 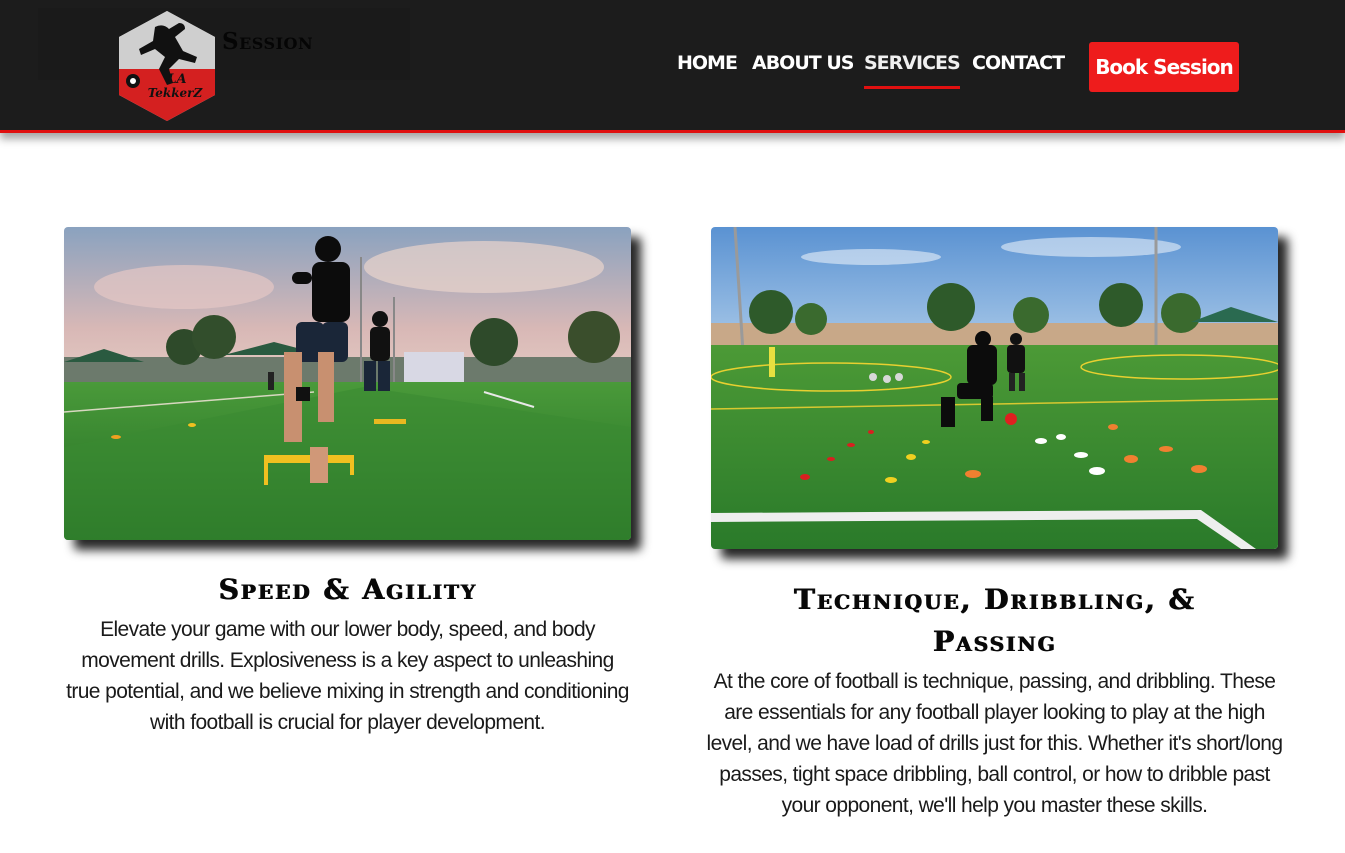 What do you see at coordinates (994, 620) in the screenshot?
I see `technique-dribbling-title: Technique, Dribbling, & Passing` at bounding box center [994, 620].